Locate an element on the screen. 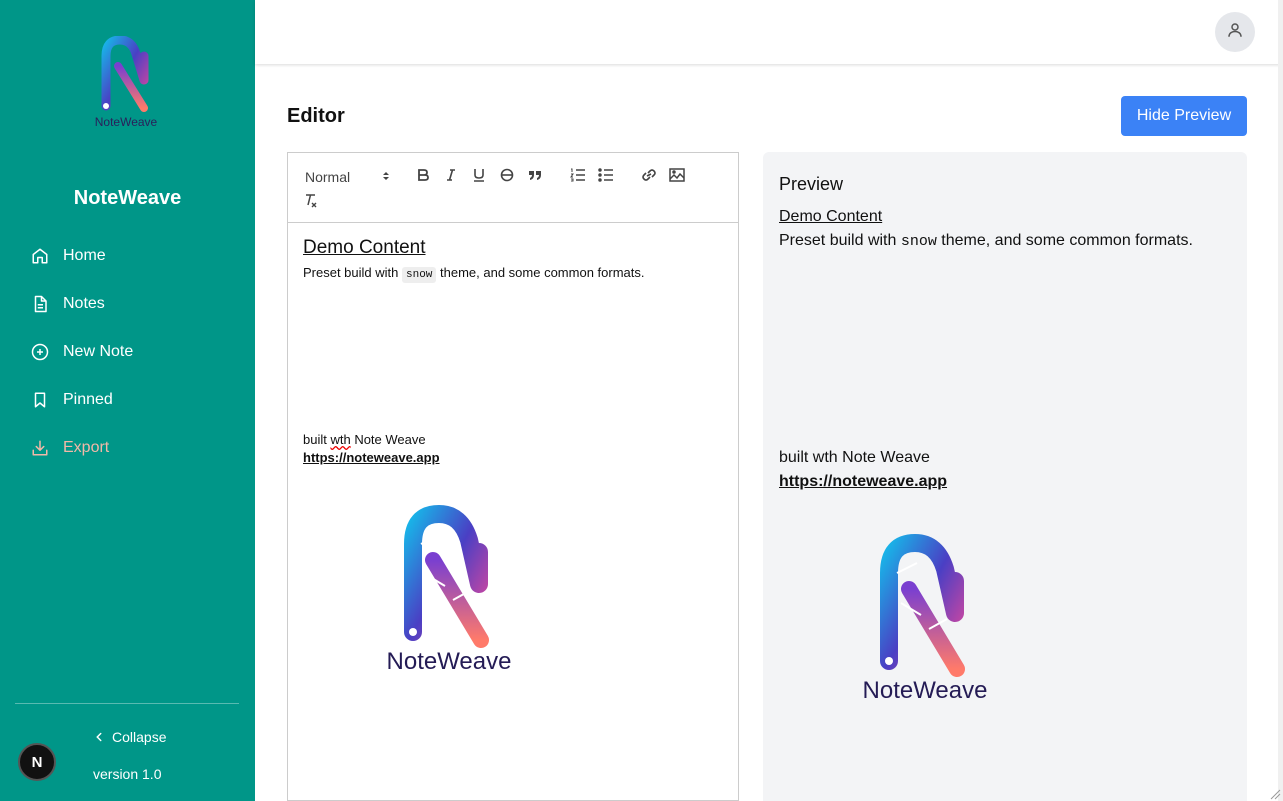  brand-name: NoteWeave is located at coordinates (127, 198).